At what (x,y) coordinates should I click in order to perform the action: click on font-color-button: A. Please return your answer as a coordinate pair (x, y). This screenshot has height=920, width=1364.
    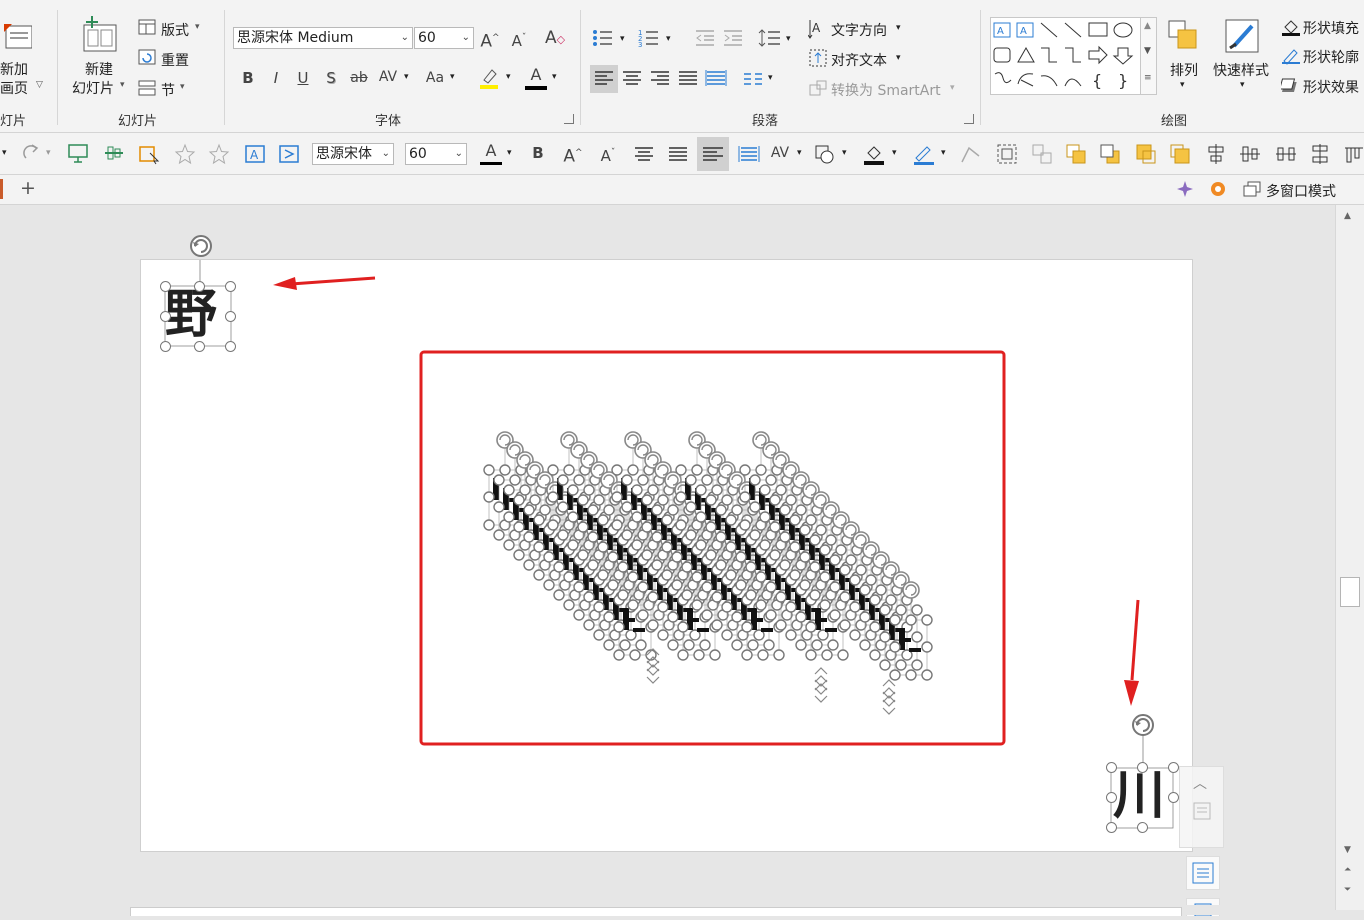
    Looking at the image, I should click on (536, 75).